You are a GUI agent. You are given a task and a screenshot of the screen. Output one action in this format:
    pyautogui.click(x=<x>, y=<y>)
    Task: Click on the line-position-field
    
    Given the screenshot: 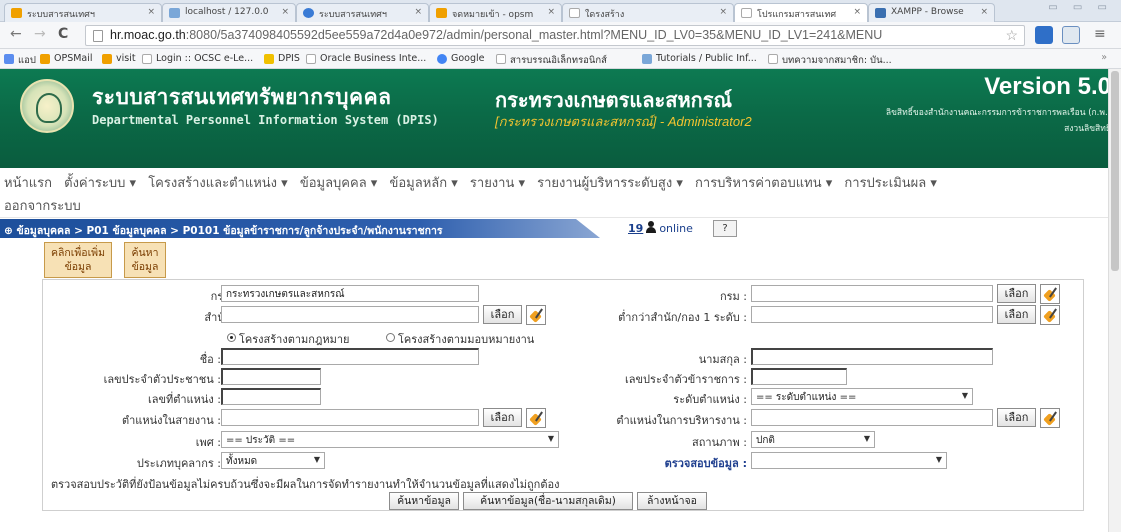 What is the action you would take?
    pyautogui.click(x=350, y=417)
    